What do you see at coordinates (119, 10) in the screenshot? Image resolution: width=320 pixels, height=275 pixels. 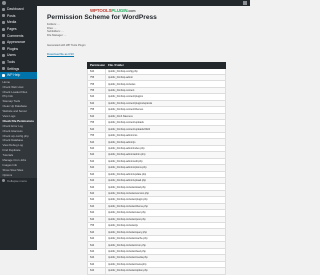 I see `logo-part-plugin: PLUGIN` at bounding box center [119, 10].